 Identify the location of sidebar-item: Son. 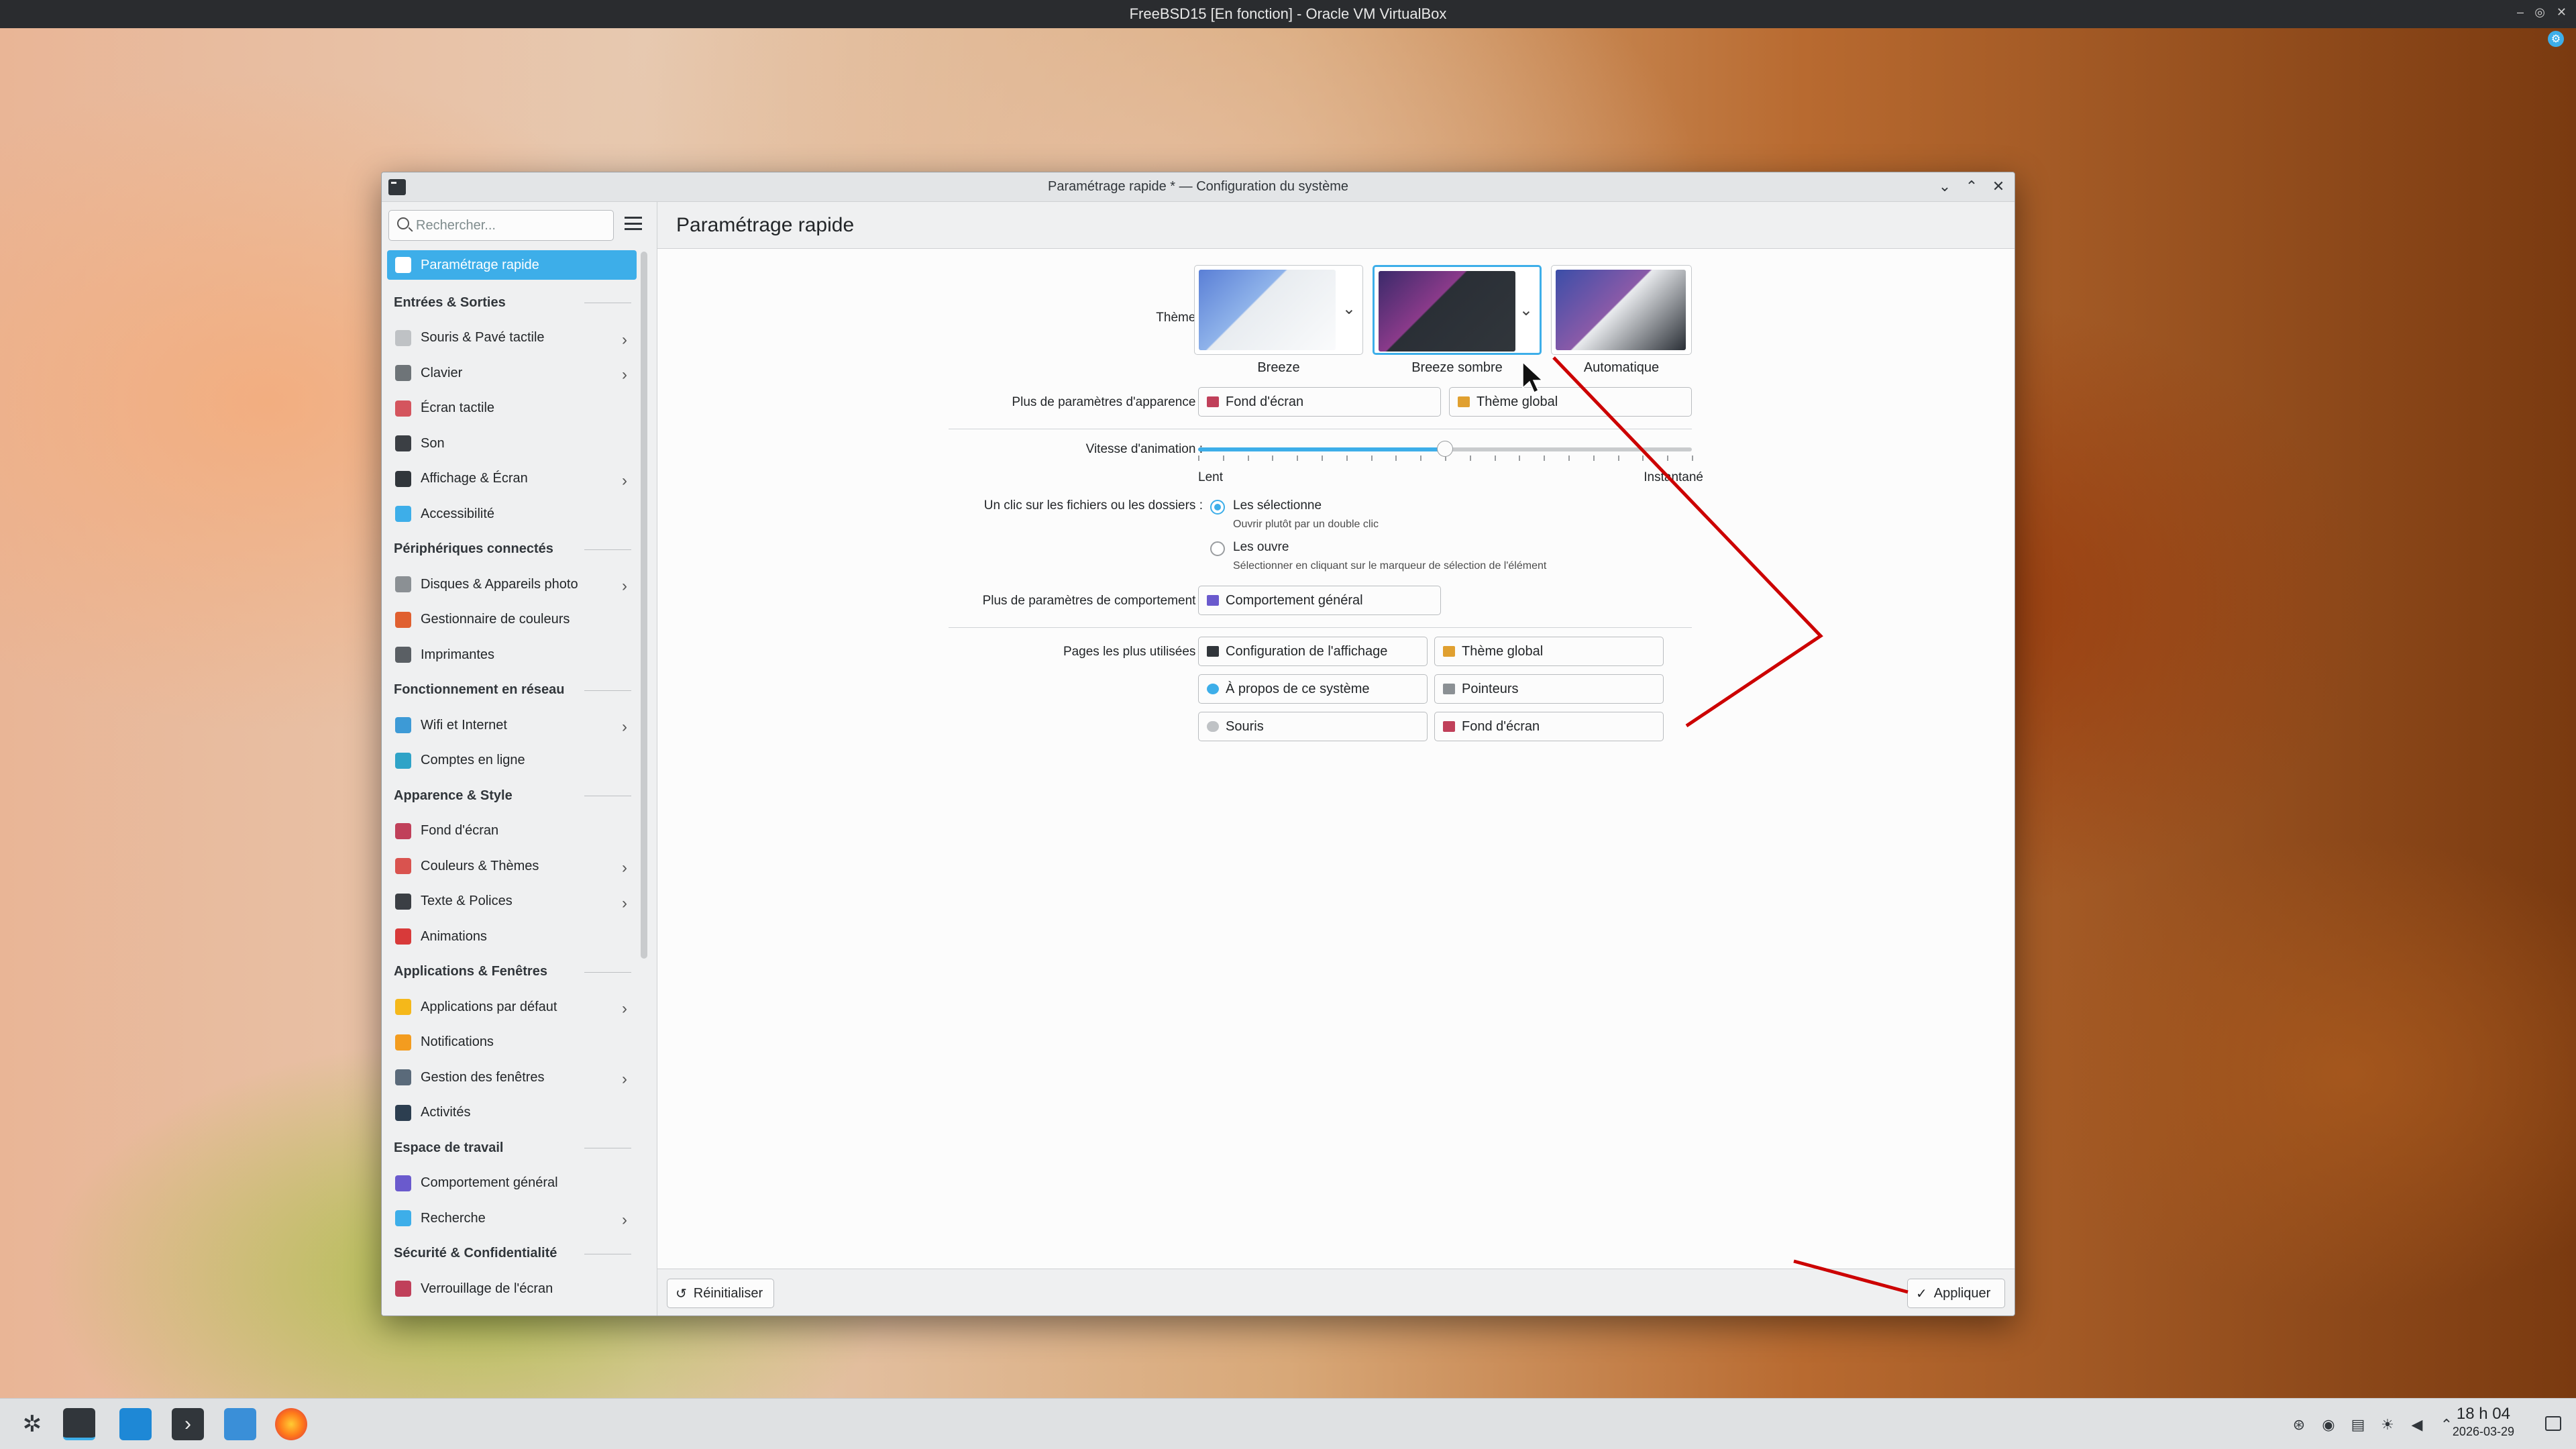
(512, 444).